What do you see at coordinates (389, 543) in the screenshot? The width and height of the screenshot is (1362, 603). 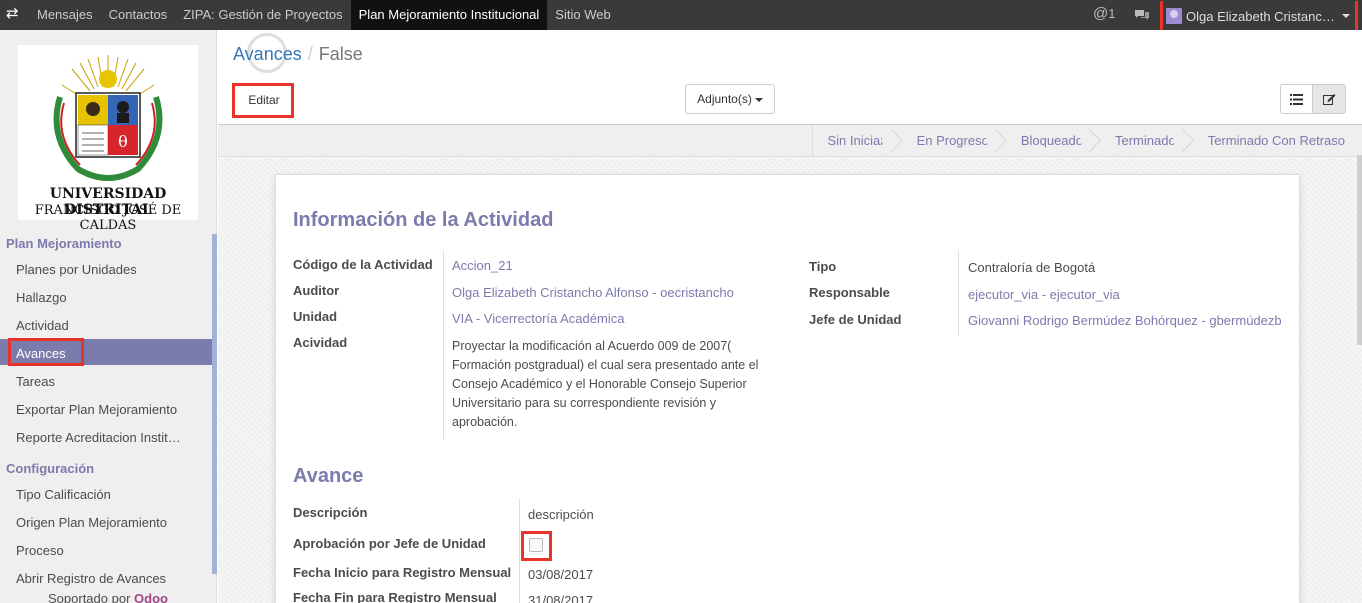 I see `aprobacion-label: Aprobación por Jefe de Unidad` at bounding box center [389, 543].